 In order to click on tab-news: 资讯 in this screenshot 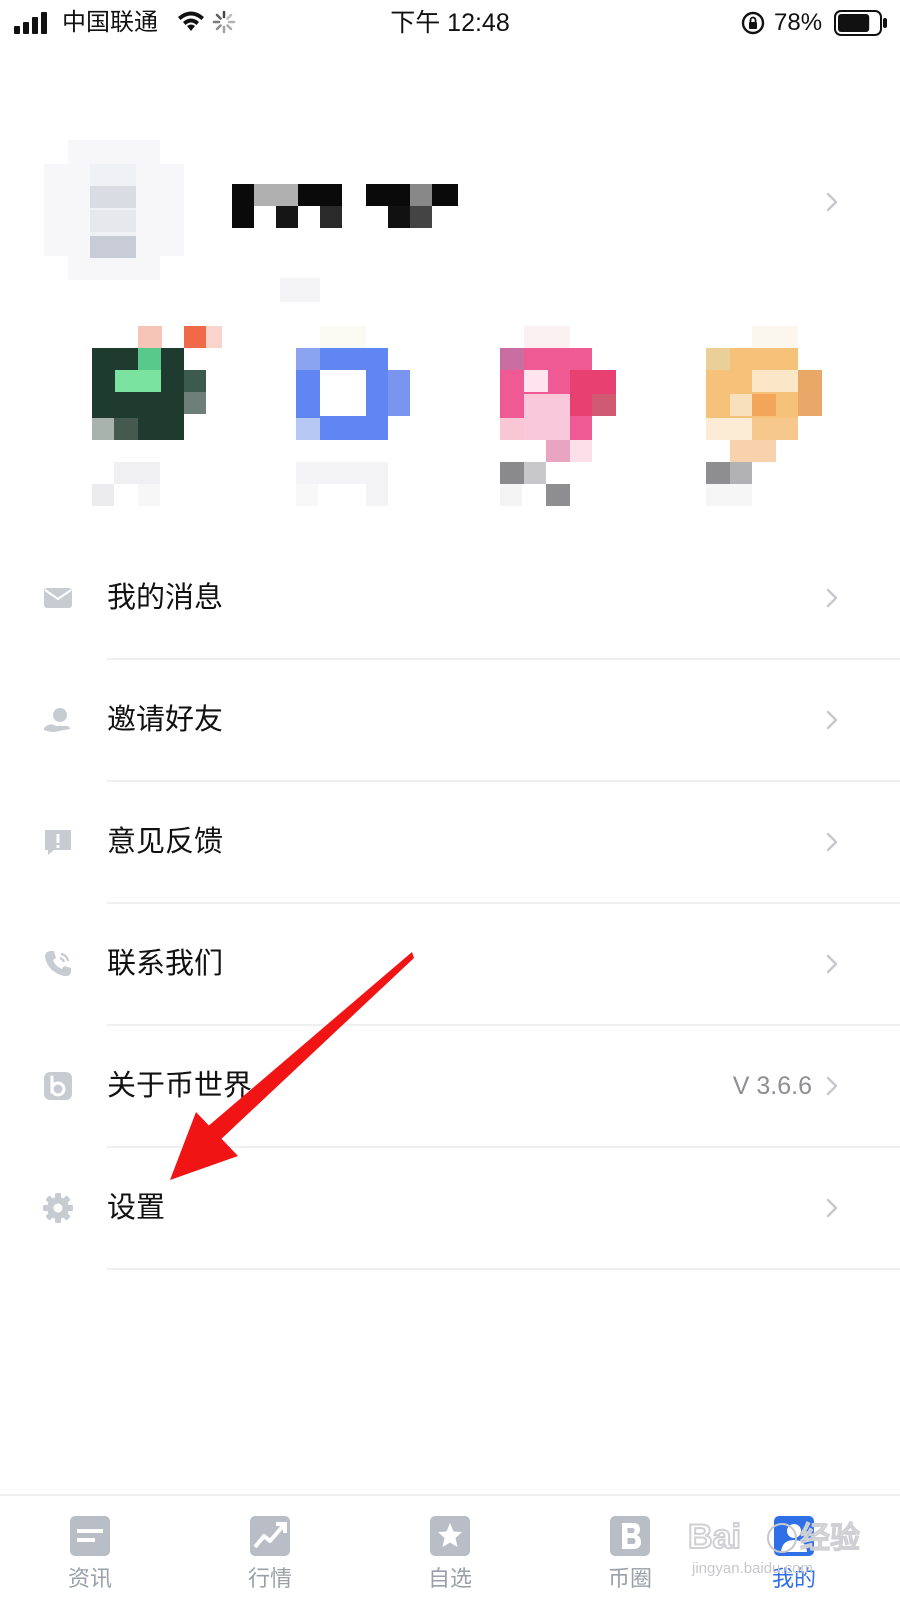, I will do `click(90, 1548)`.